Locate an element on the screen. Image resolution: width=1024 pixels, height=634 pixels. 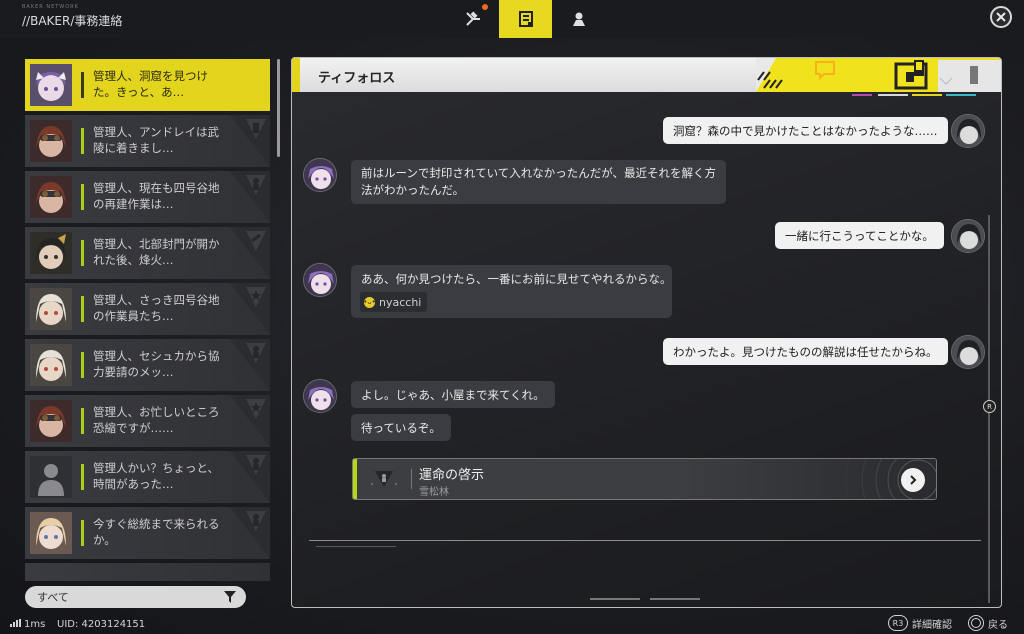
user-id: UID: 4203124151 is located at coordinates (101, 624).